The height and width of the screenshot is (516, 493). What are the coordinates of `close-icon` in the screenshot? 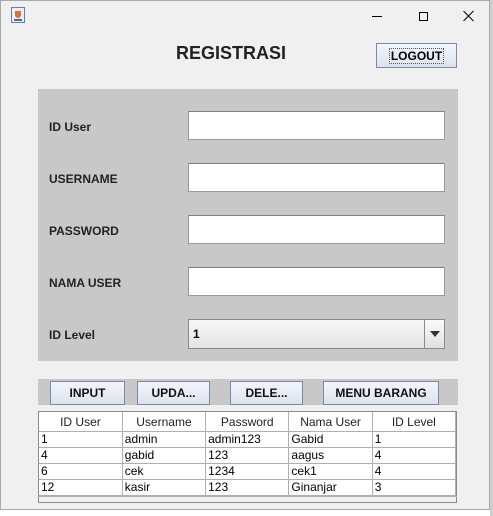 It's located at (469, 16).